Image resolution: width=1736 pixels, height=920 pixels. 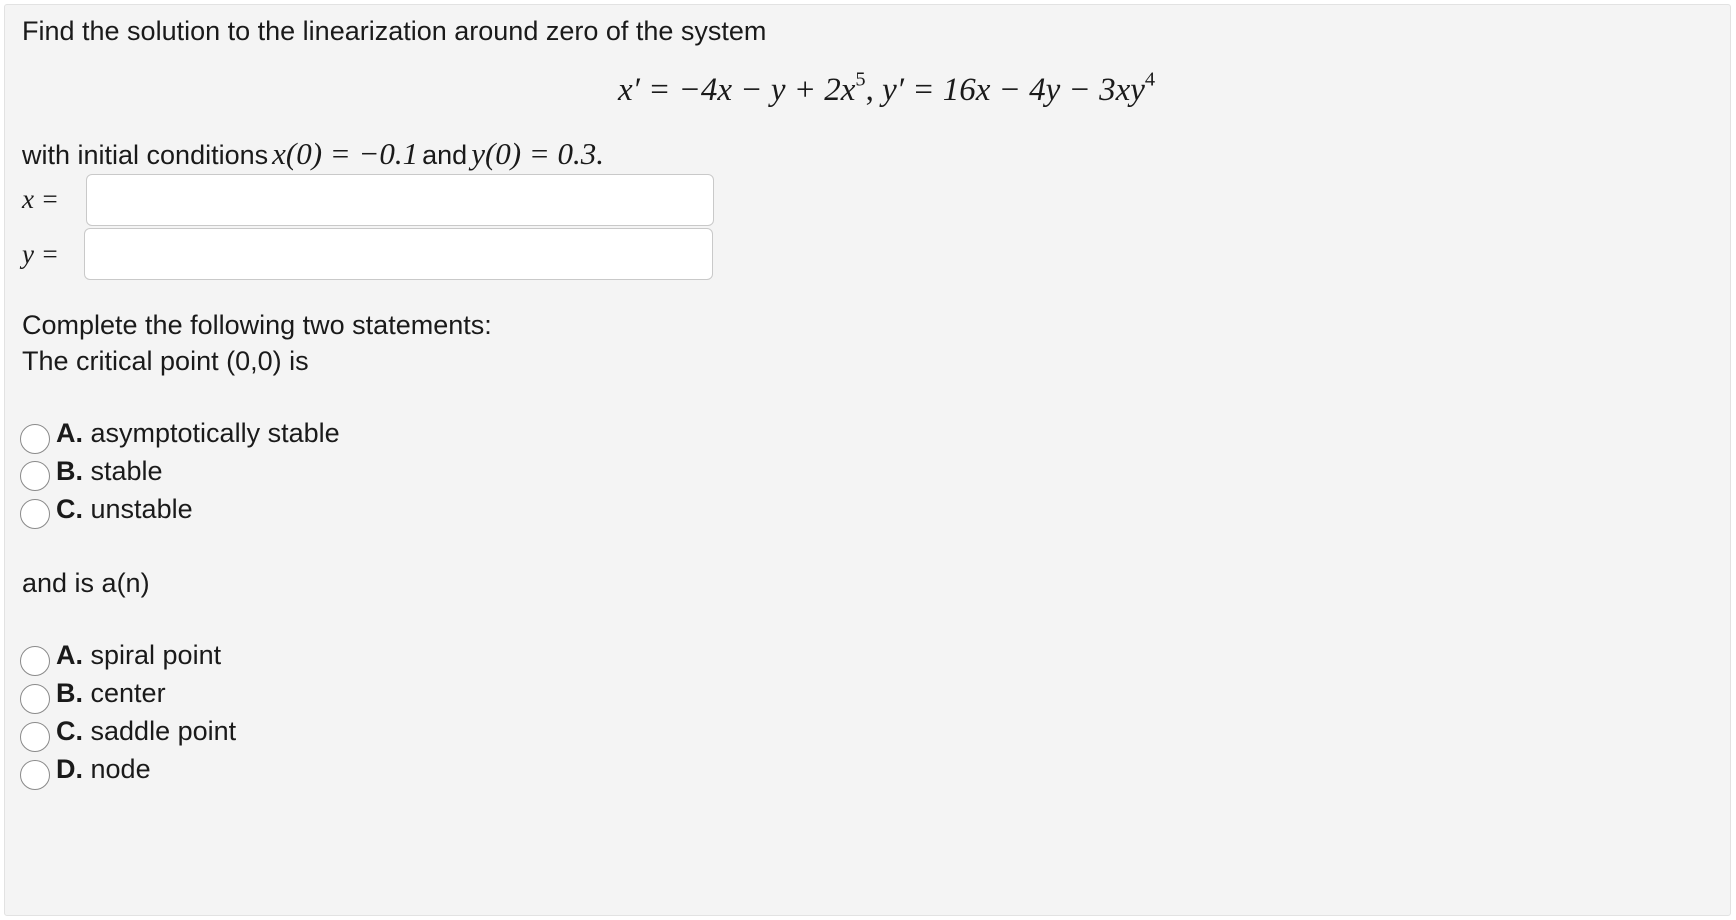 I want to click on y-answer-input, so click(x=398, y=254).